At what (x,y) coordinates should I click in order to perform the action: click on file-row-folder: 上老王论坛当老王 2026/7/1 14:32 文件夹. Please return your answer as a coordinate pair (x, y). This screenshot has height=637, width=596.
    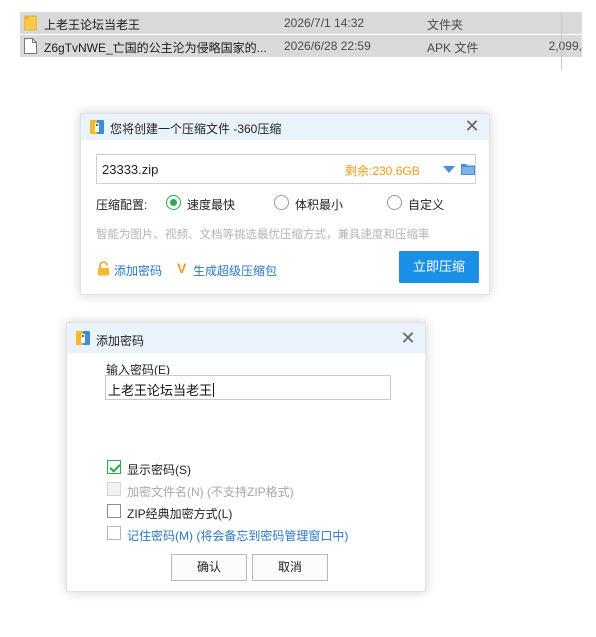
    Looking at the image, I should click on (301, 23).